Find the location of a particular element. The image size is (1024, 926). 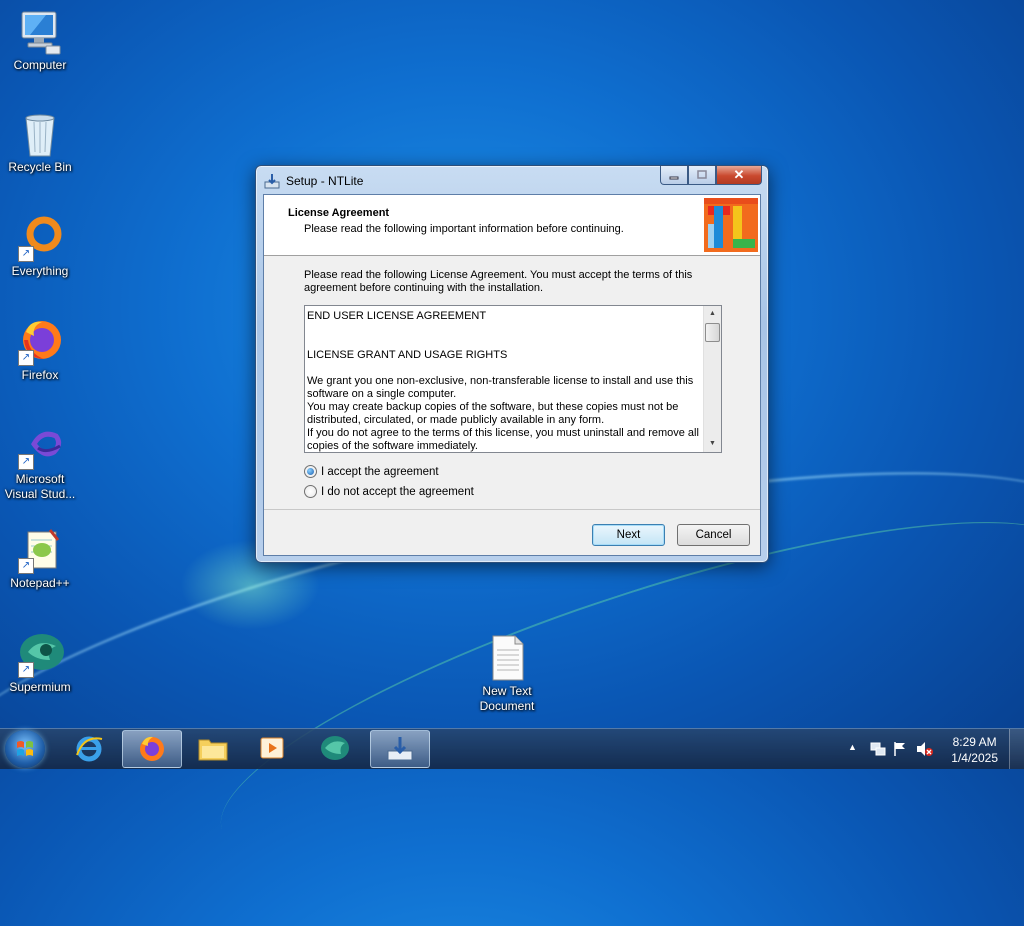

taskbar-file-explorer is located at coordinates (213, 748).